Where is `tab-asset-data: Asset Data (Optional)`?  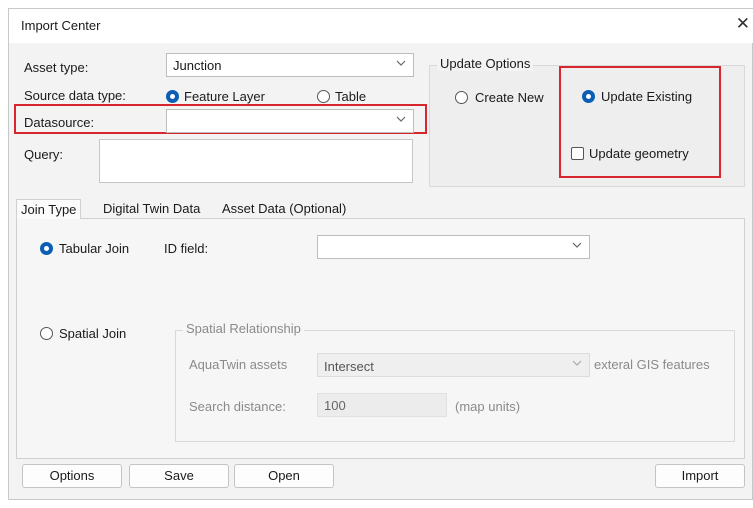
tab-asset-data: Asset Data (Optional) is located at coordinates (284, 209).